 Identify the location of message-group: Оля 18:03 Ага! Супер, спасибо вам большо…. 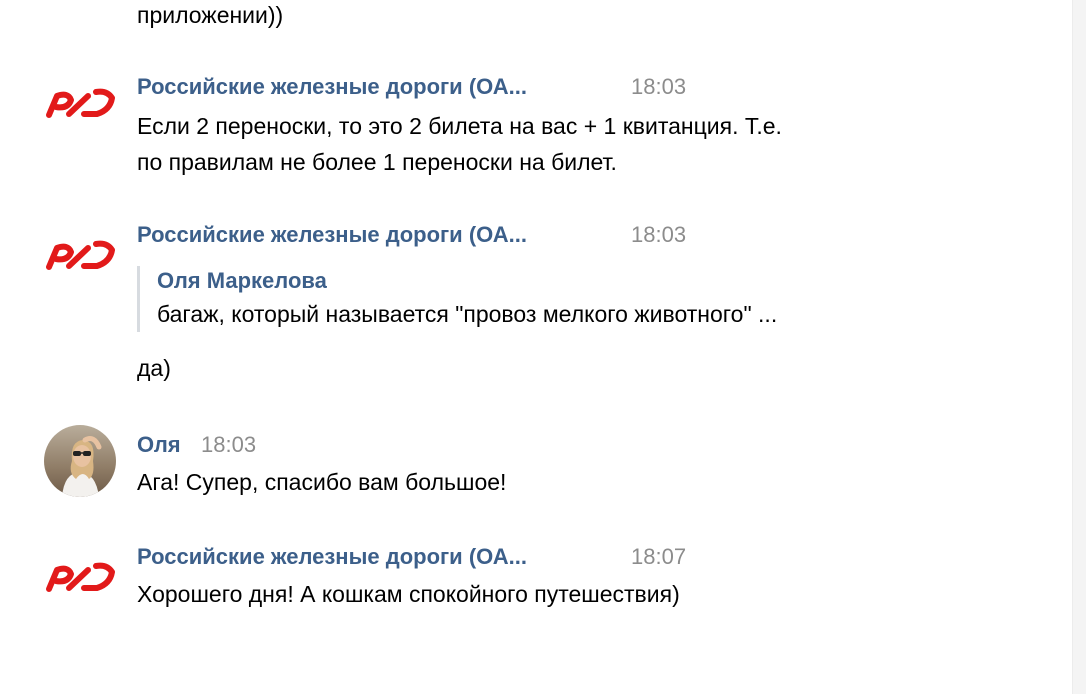
(536, 467).